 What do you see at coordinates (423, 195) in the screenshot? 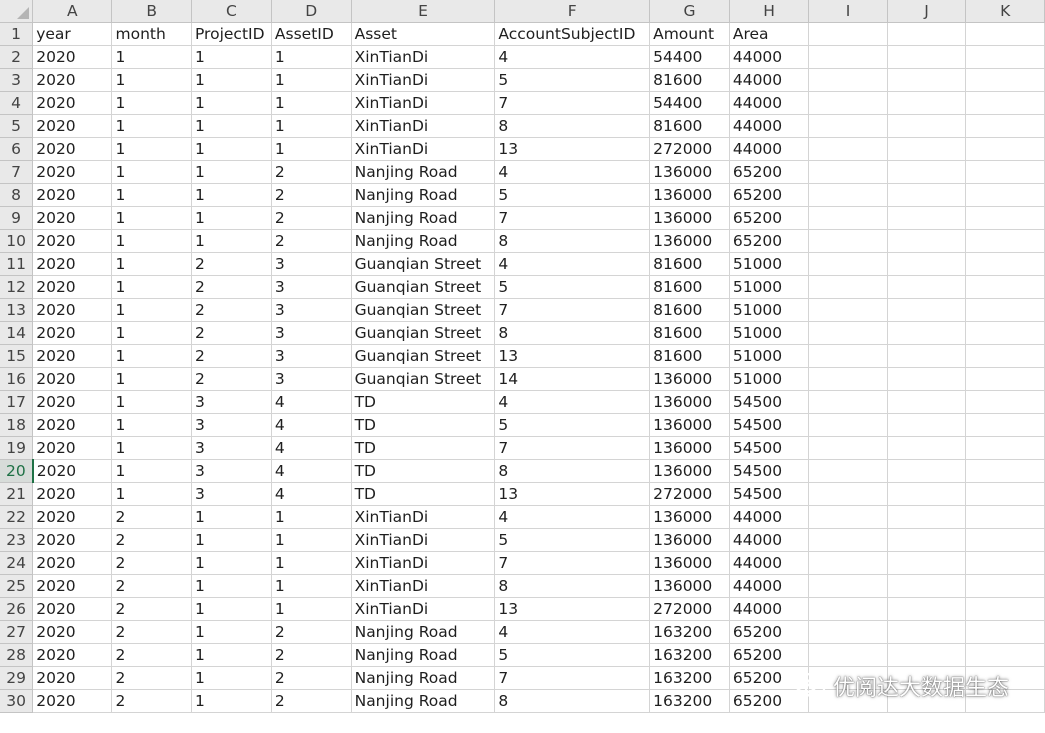
I see `cell-e8: Nanjing Road` at bounding box center [423, 195].